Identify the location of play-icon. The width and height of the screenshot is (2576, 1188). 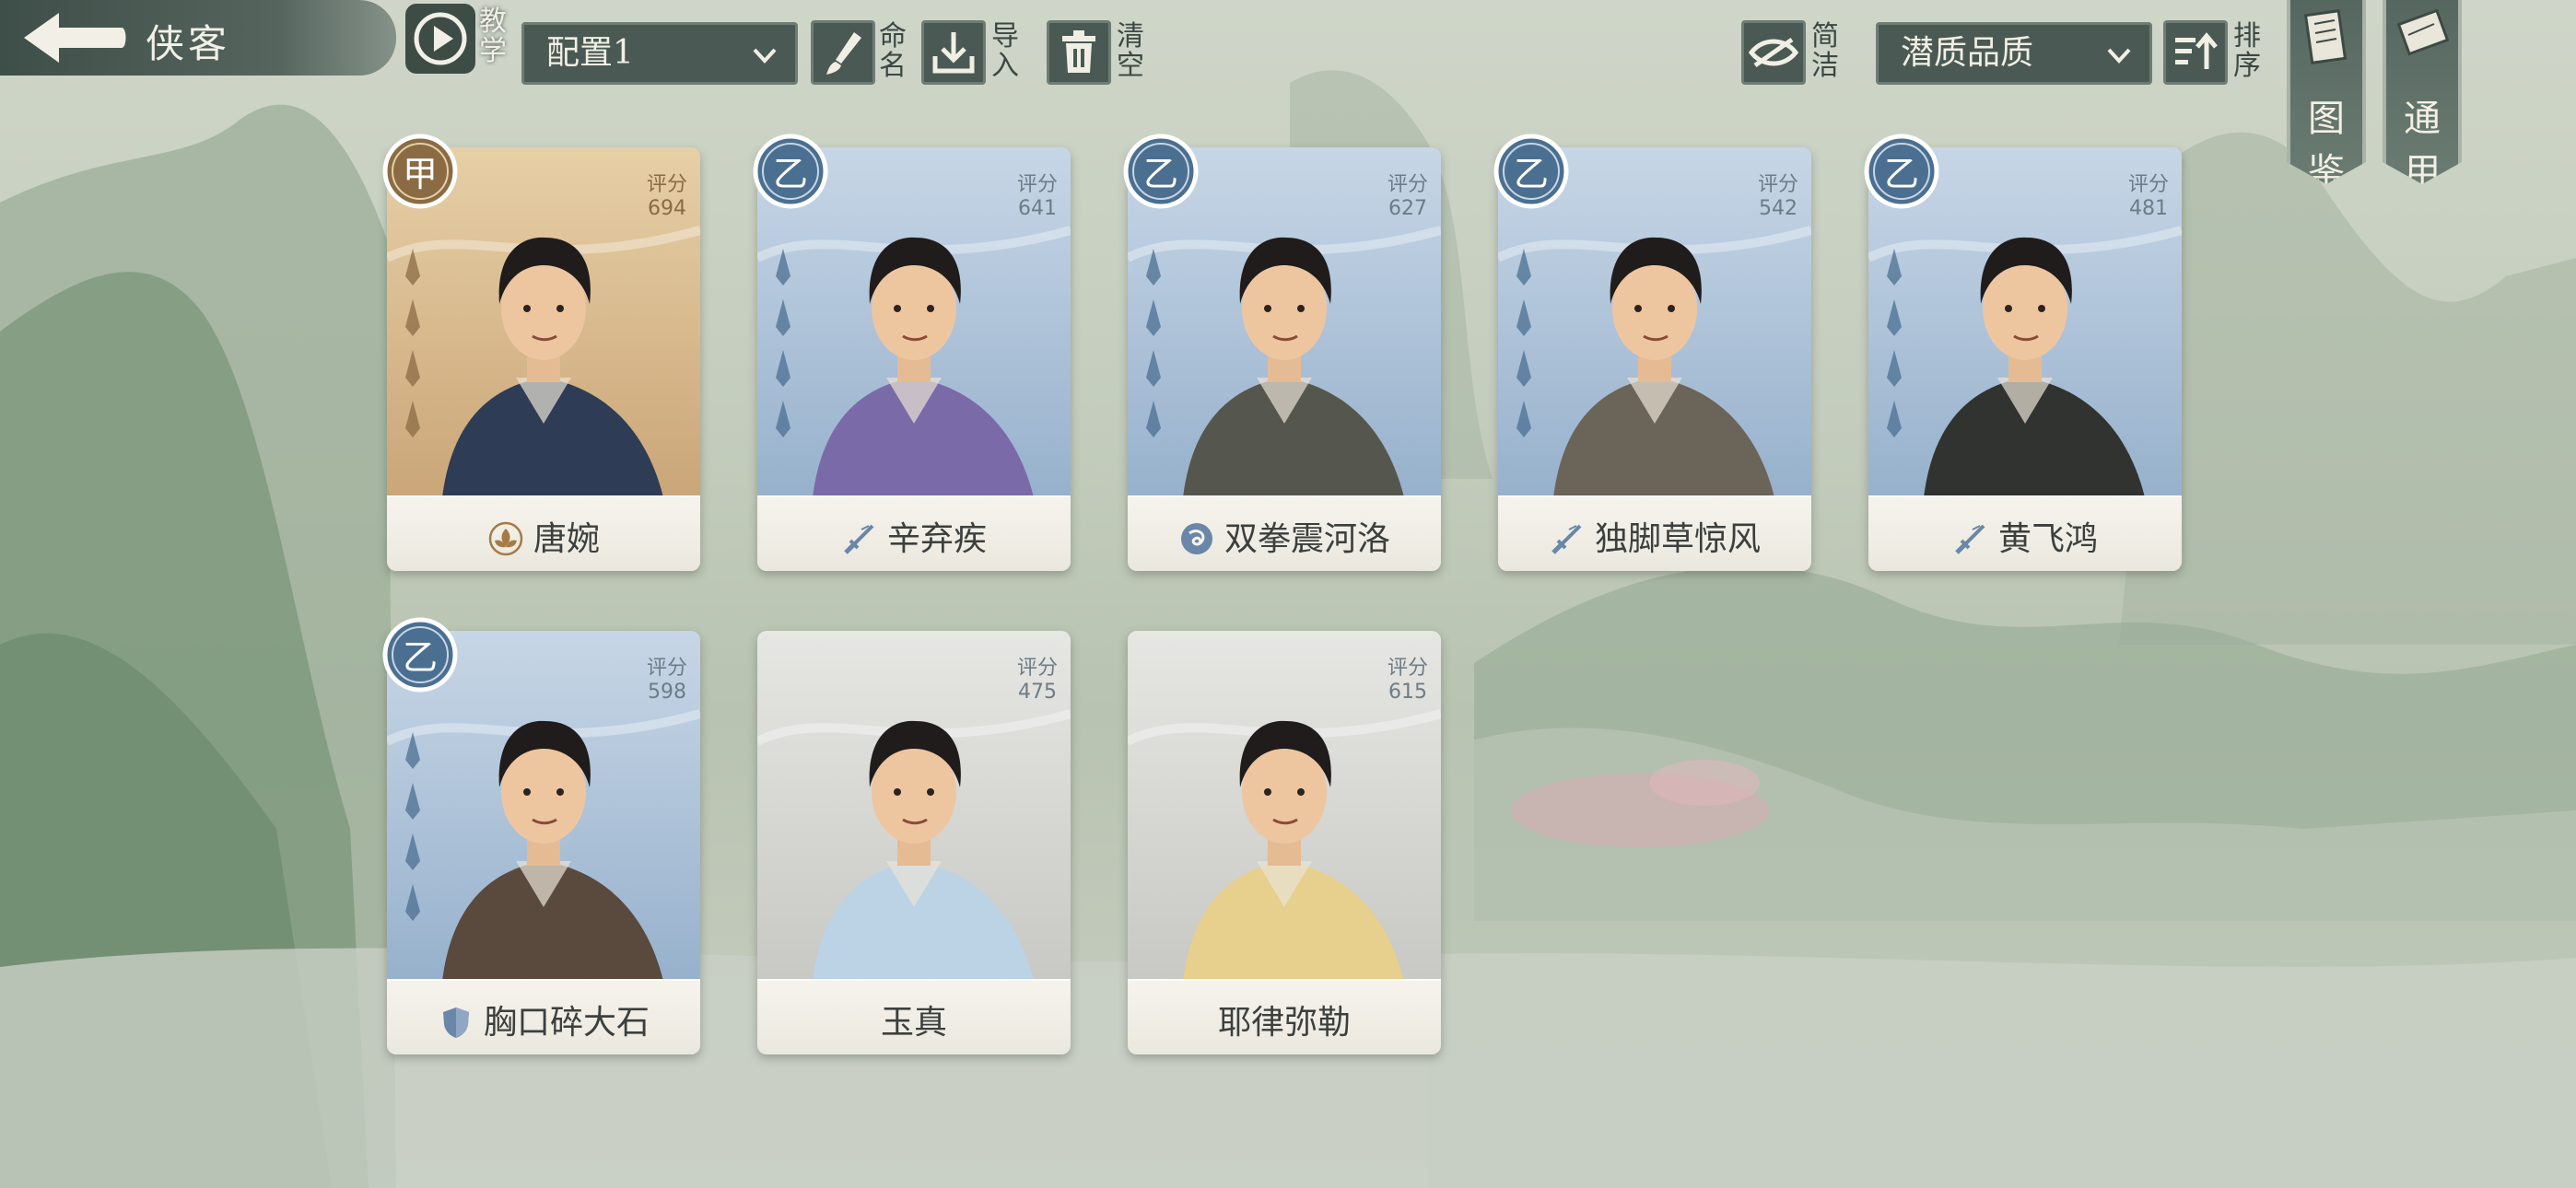
(440, 38).